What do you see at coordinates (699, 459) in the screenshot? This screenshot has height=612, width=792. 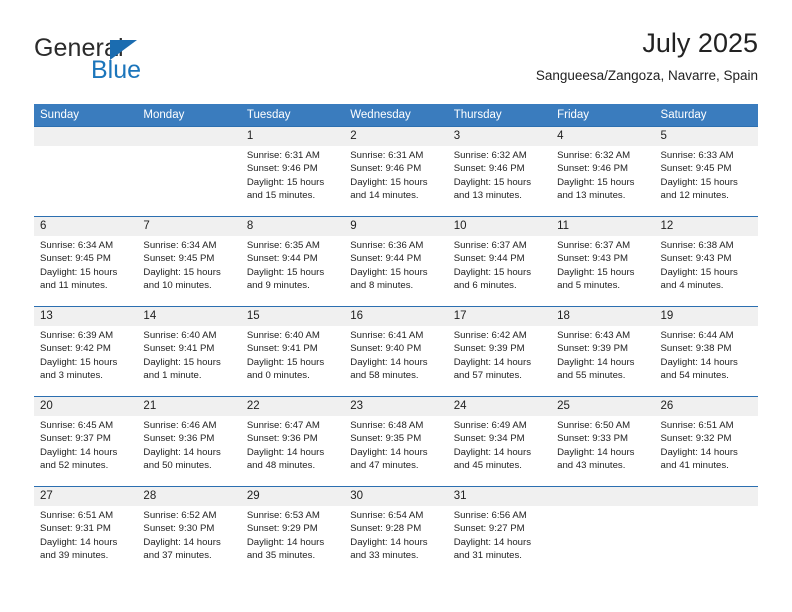 I see `daylight-text: Daylight: 14 hours and 41 minutes.` at bounding box center [699, 459].